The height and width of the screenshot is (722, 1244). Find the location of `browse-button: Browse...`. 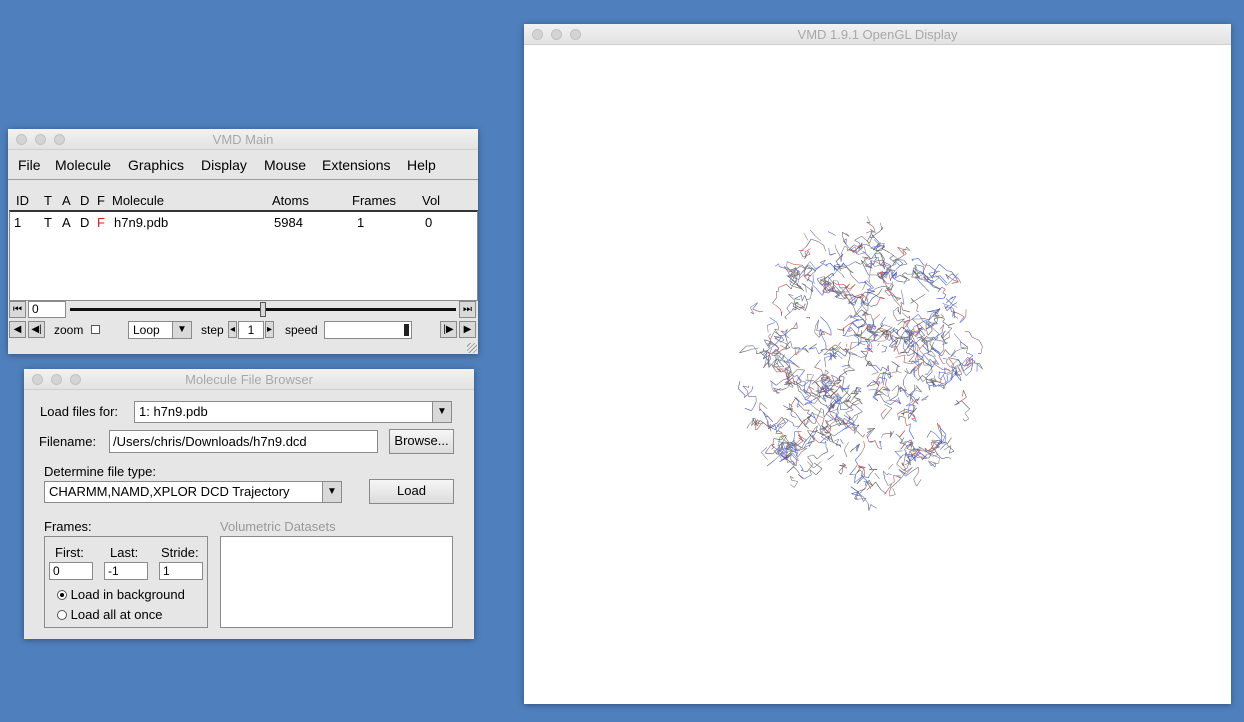

browse-button: Browse... is located at coordinates (421, 441).